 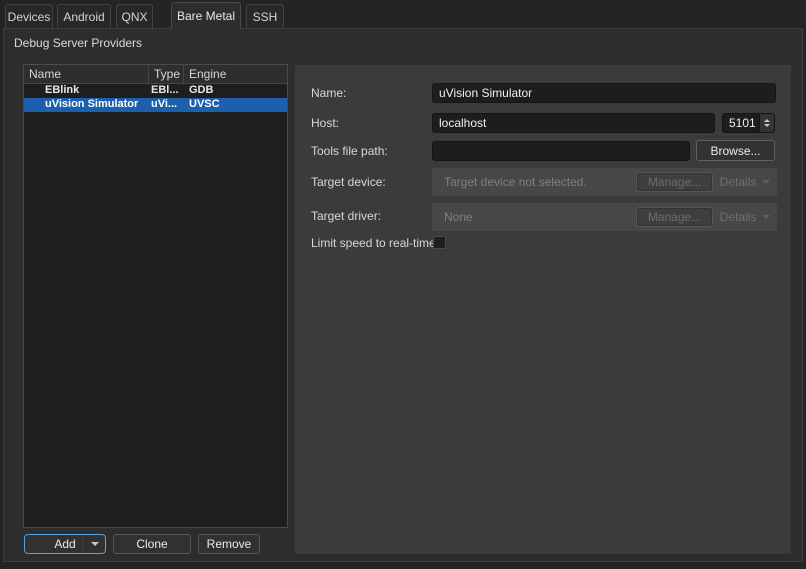 I want to click on column-header-type: Type, so click(x=166, y=74).